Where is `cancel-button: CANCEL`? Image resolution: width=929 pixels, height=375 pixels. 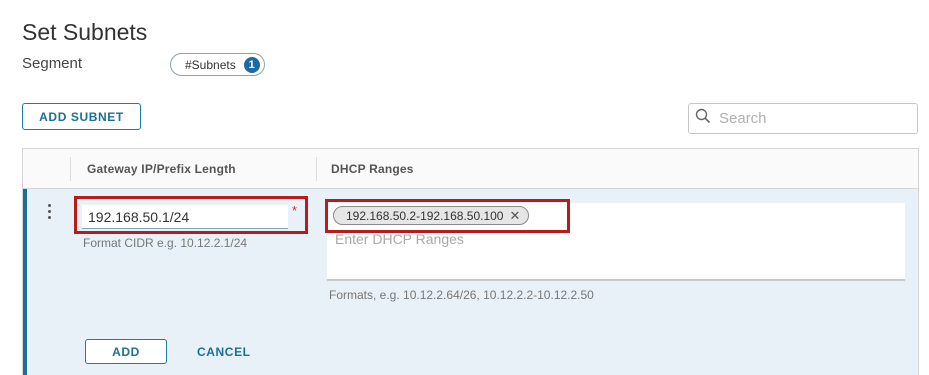
cancel-button: CANCEL is located at coordinates (224, 351).